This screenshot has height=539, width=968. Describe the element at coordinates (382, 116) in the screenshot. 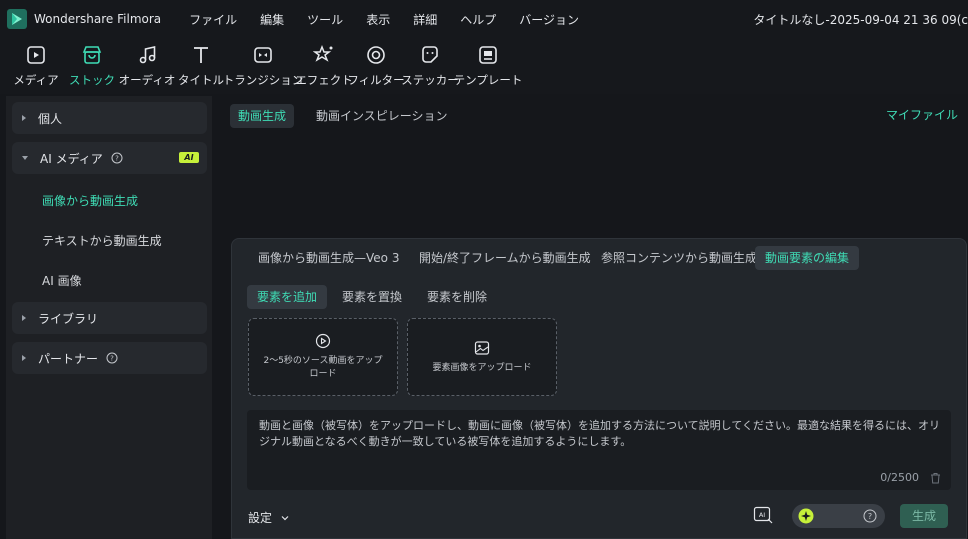

I see `tab-video-inspiration: 動画インスピレーション` at that location.